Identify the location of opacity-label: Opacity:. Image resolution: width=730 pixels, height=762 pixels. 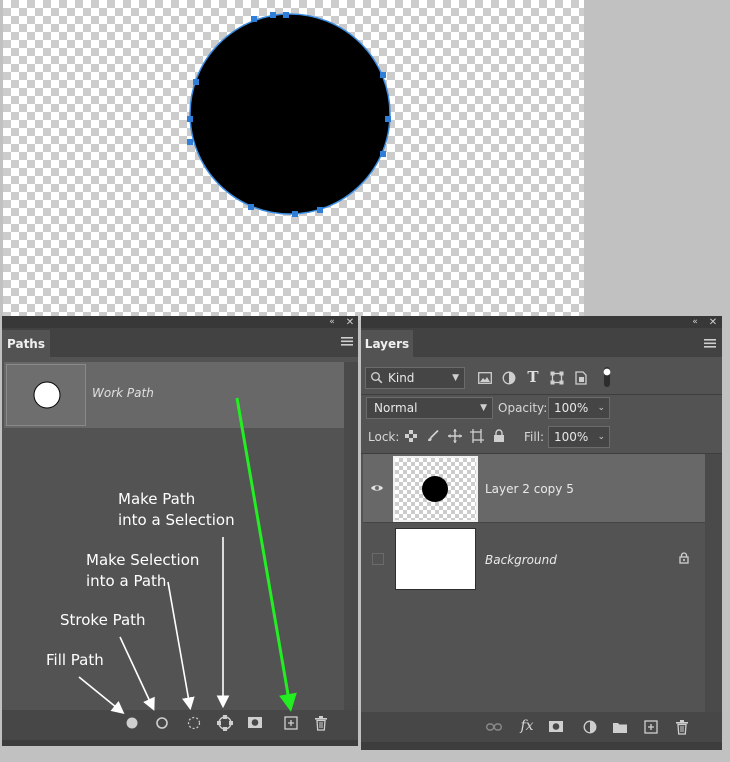
(523, 408).